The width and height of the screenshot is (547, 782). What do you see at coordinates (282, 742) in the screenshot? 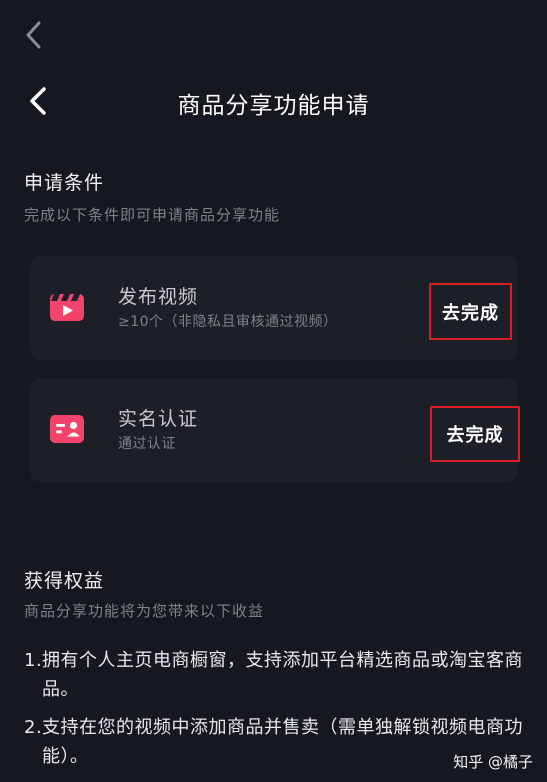
I see `benefit-text: 支持在您的视频中添加商品并售卖（需单独解锁视频电商功能）。` at bounding box center [282, 742].